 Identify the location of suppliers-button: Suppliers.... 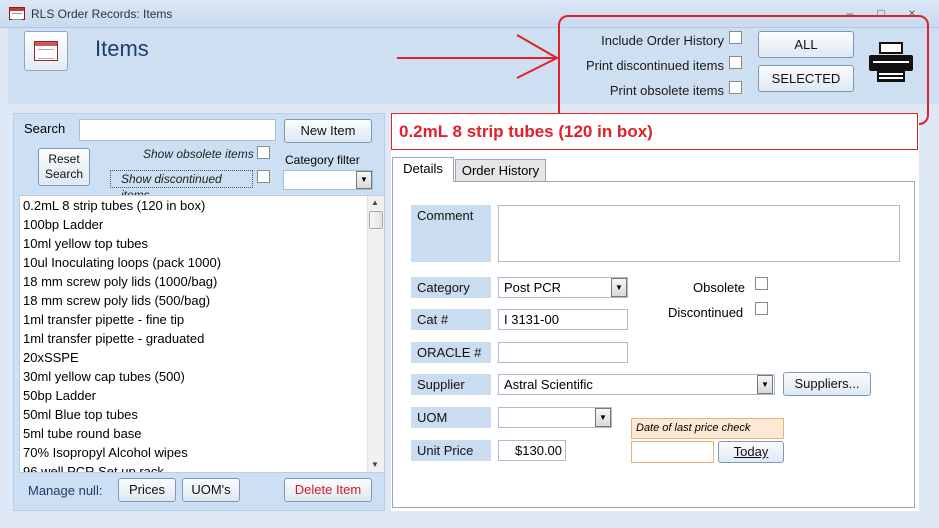
(827, 384).